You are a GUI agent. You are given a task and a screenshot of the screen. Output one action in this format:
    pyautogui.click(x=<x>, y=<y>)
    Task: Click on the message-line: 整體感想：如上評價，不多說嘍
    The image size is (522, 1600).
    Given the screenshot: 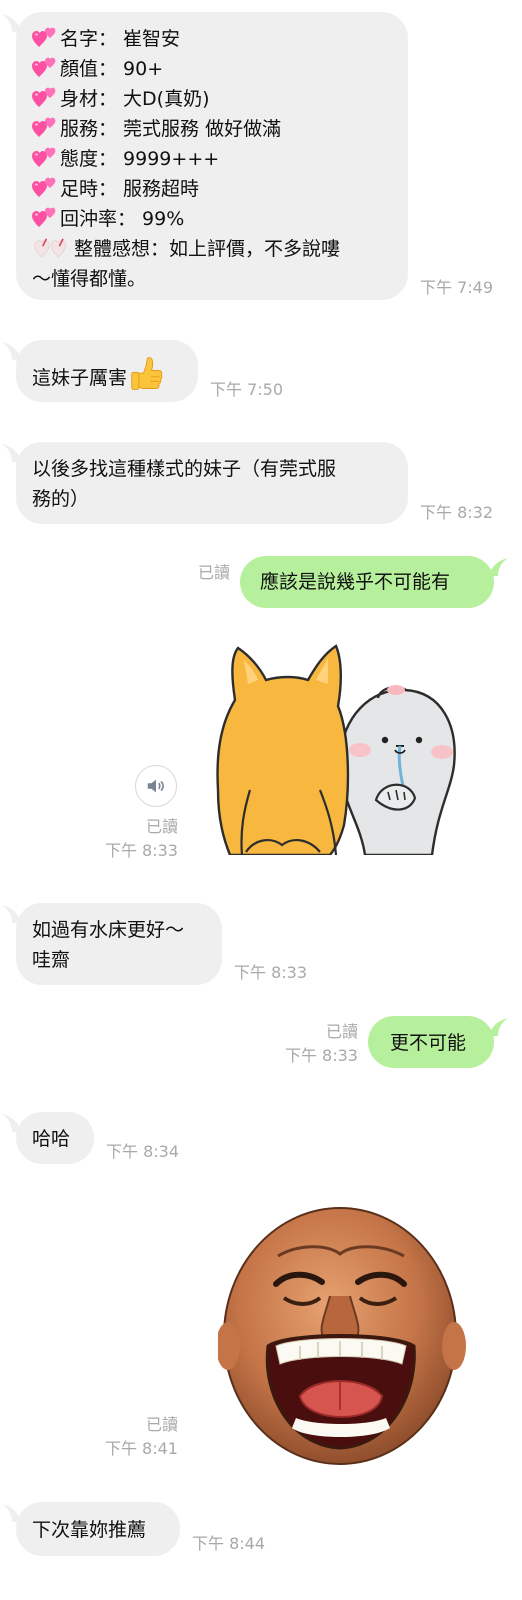 What is the action you would take?
    pyautogui.click(x=220, y=249)
    